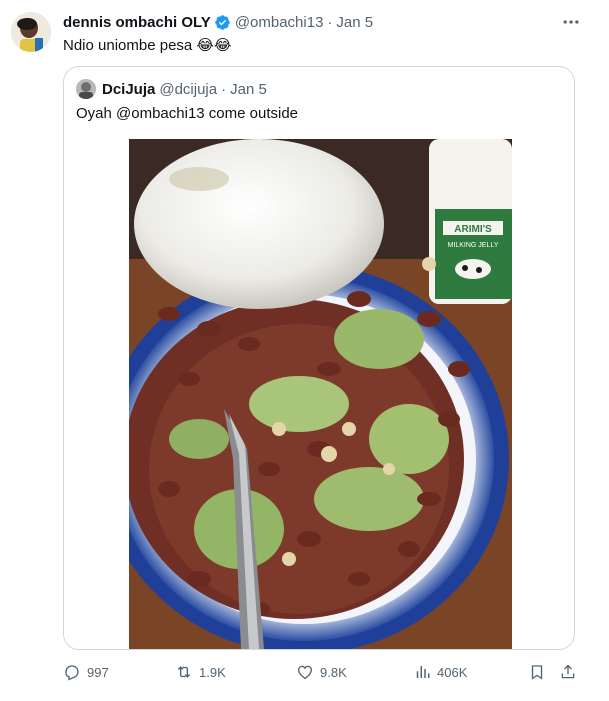  I want to click on like-count: 9.8K, so click(333, 672).